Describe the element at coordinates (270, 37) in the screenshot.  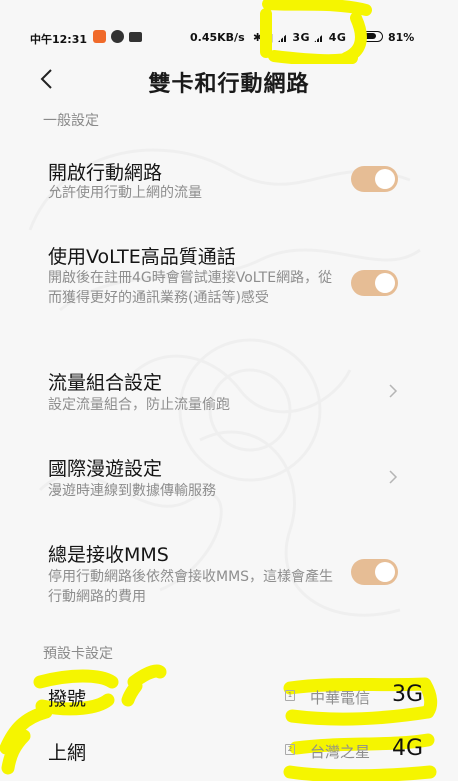
I see `vibrate-icon: ▯` at that location.